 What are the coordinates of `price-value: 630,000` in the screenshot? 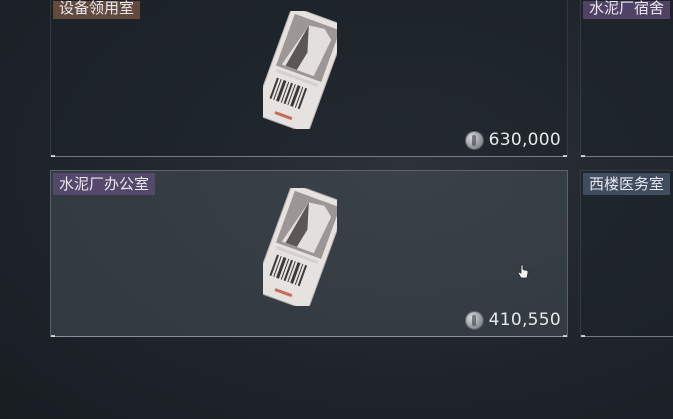 It's located at (524, 140).